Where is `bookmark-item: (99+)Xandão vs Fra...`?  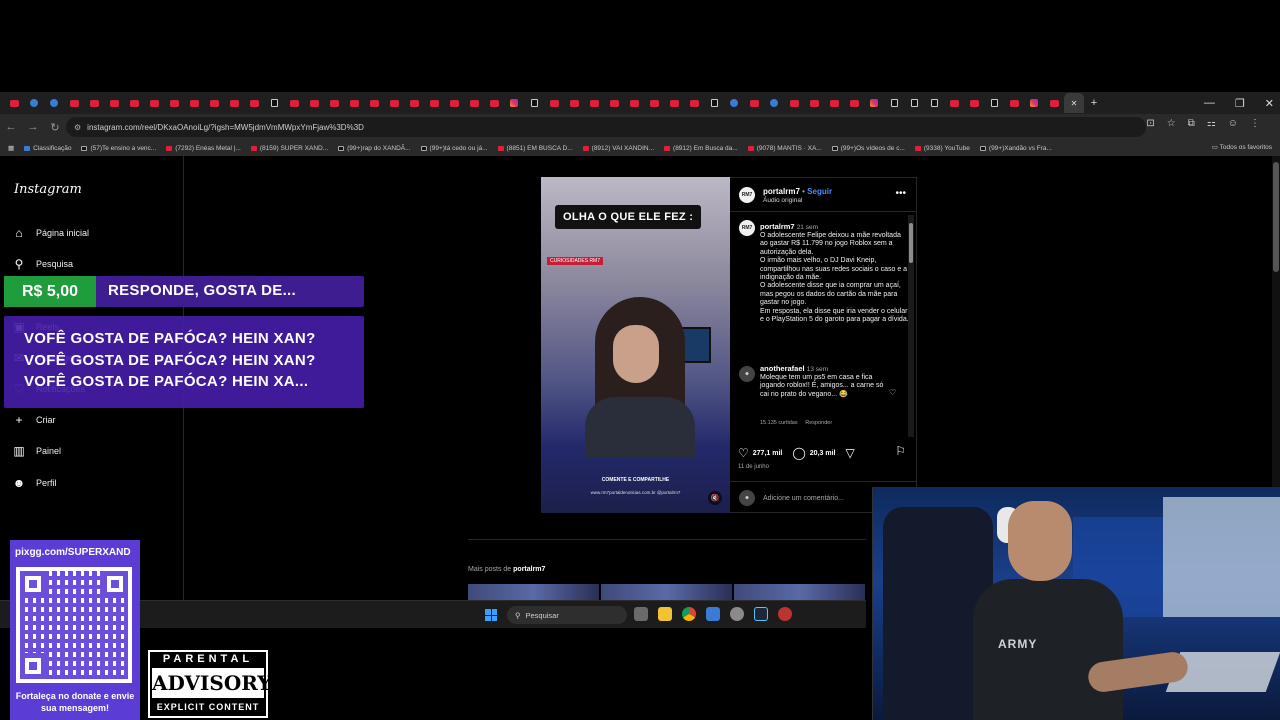
bookmark-item: (99+)Xandão vs Fra... is located at coordinates (1015, 148).